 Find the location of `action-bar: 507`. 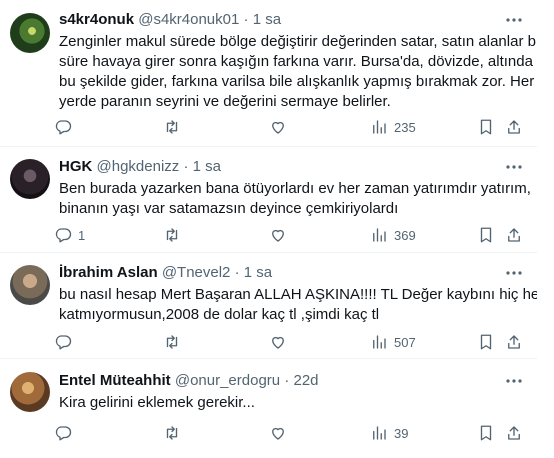

action-bar: 507 is located at coordinates (268, 342).